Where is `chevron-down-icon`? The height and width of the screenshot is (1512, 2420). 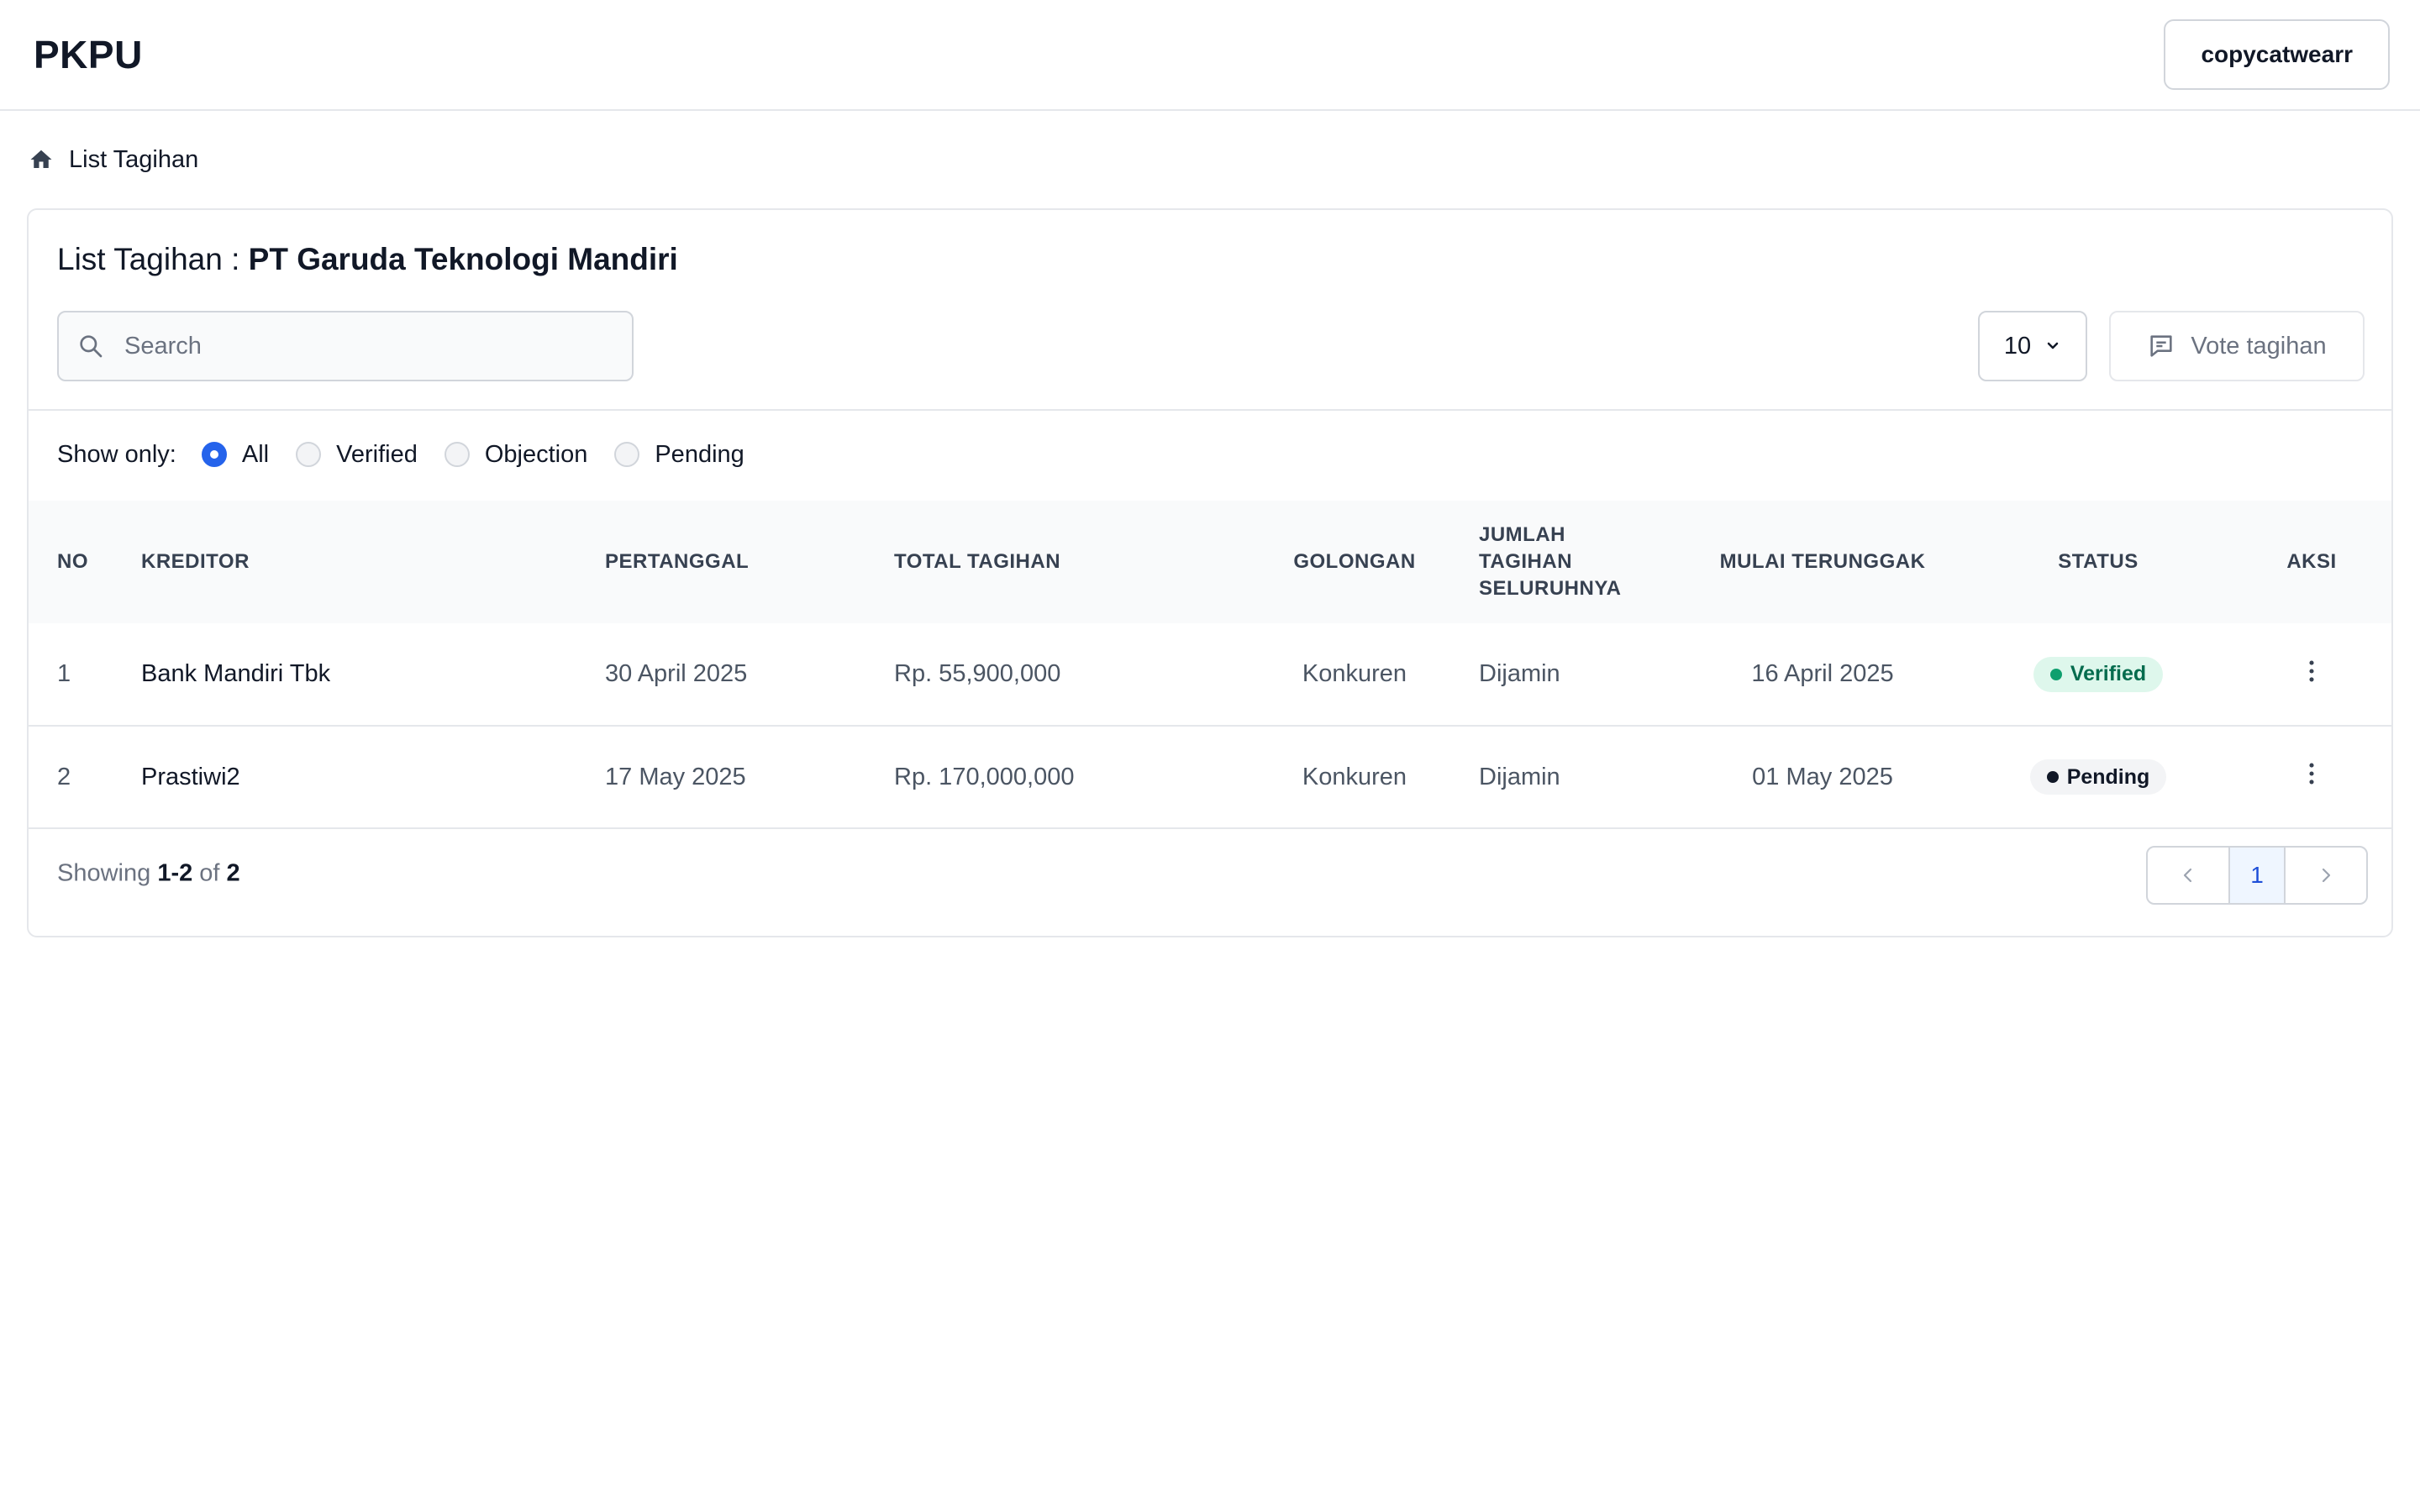 chevron-down-icon is located at coordinates (2053, 345).